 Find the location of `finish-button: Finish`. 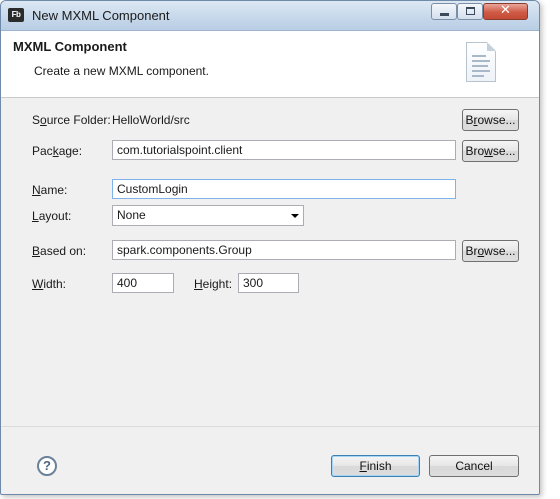

finish-button: Finish is located at coordinates (375, 466).